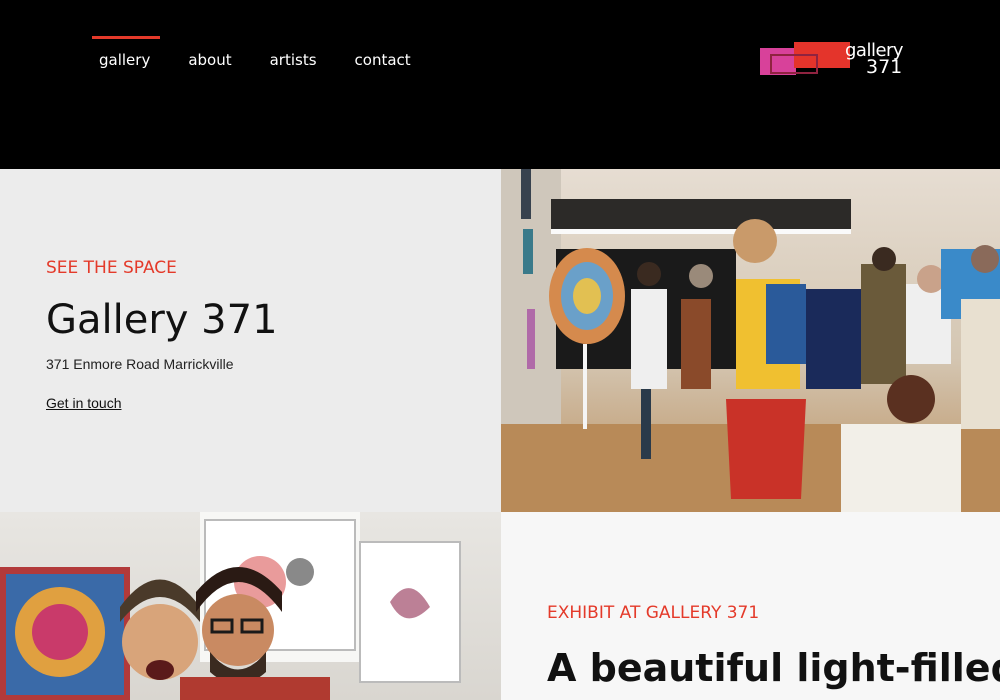 The height and width of the screenshot is (700, 1000). Describe the element at coordinates (84, 403) in the screenshot. I see `get-in-touch-link: Get in touch` at that location.